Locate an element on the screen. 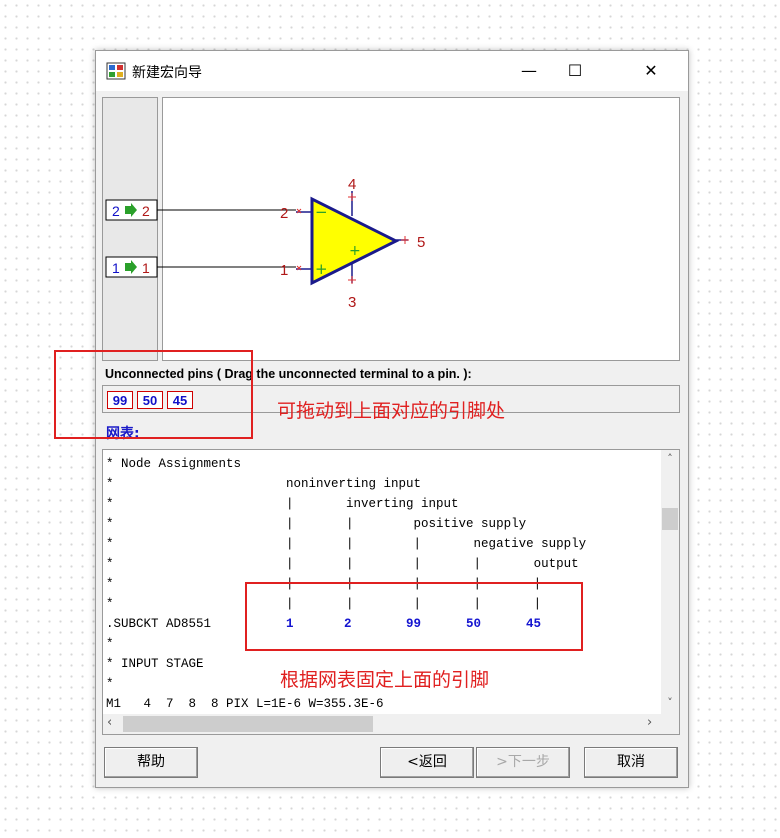 This screenshot has height=838, width=780. back-button: <返回 is located at coordinates (427, 762).